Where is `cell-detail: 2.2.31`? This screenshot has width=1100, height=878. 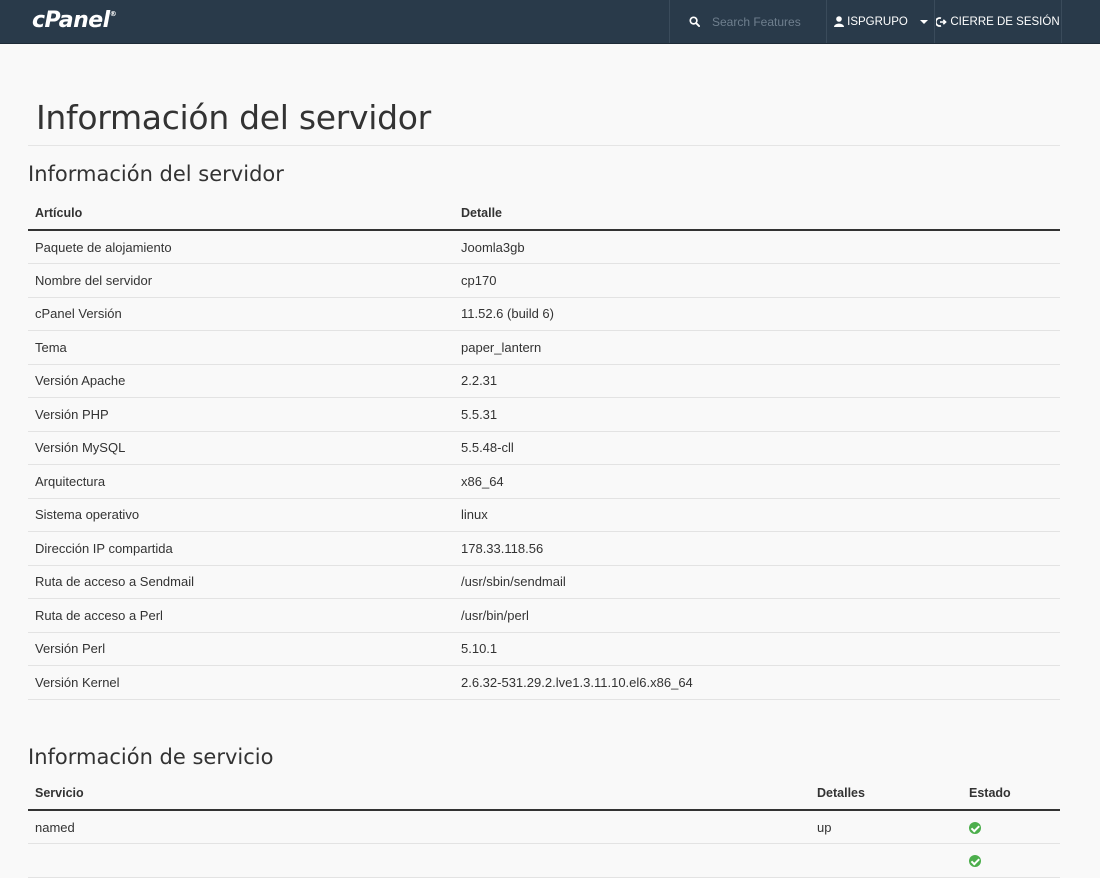 cell-detail: 2.2.31 is located at coordinates (757, 381).